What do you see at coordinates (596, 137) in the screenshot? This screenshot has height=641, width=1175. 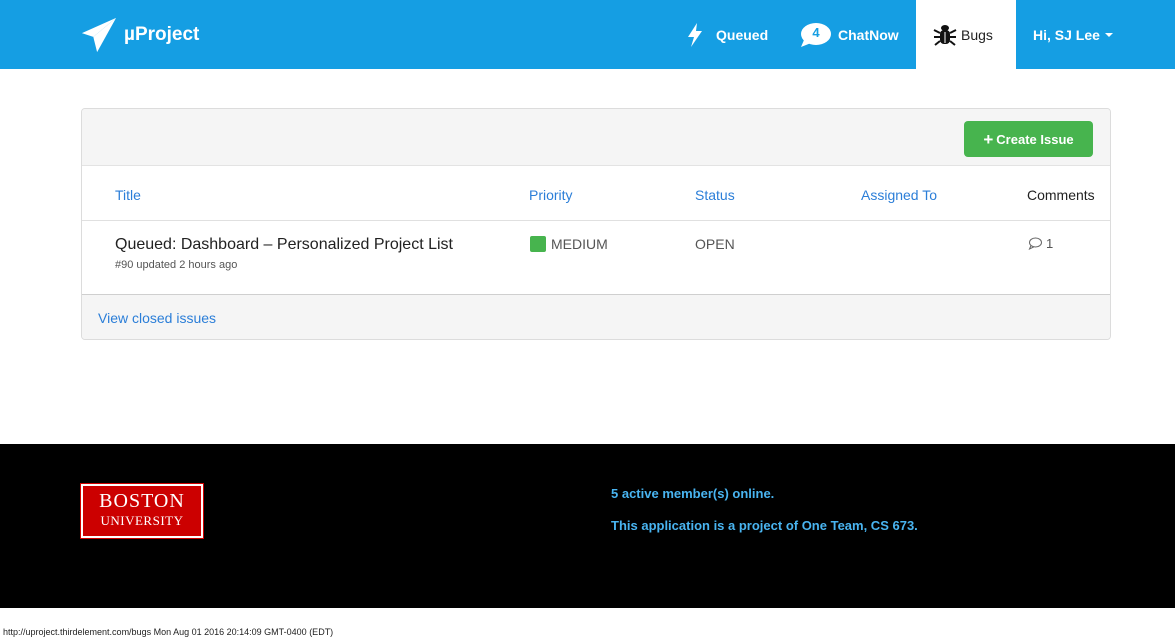 I see `panel-header: + Create Issue` at bounding box center [596, 137].